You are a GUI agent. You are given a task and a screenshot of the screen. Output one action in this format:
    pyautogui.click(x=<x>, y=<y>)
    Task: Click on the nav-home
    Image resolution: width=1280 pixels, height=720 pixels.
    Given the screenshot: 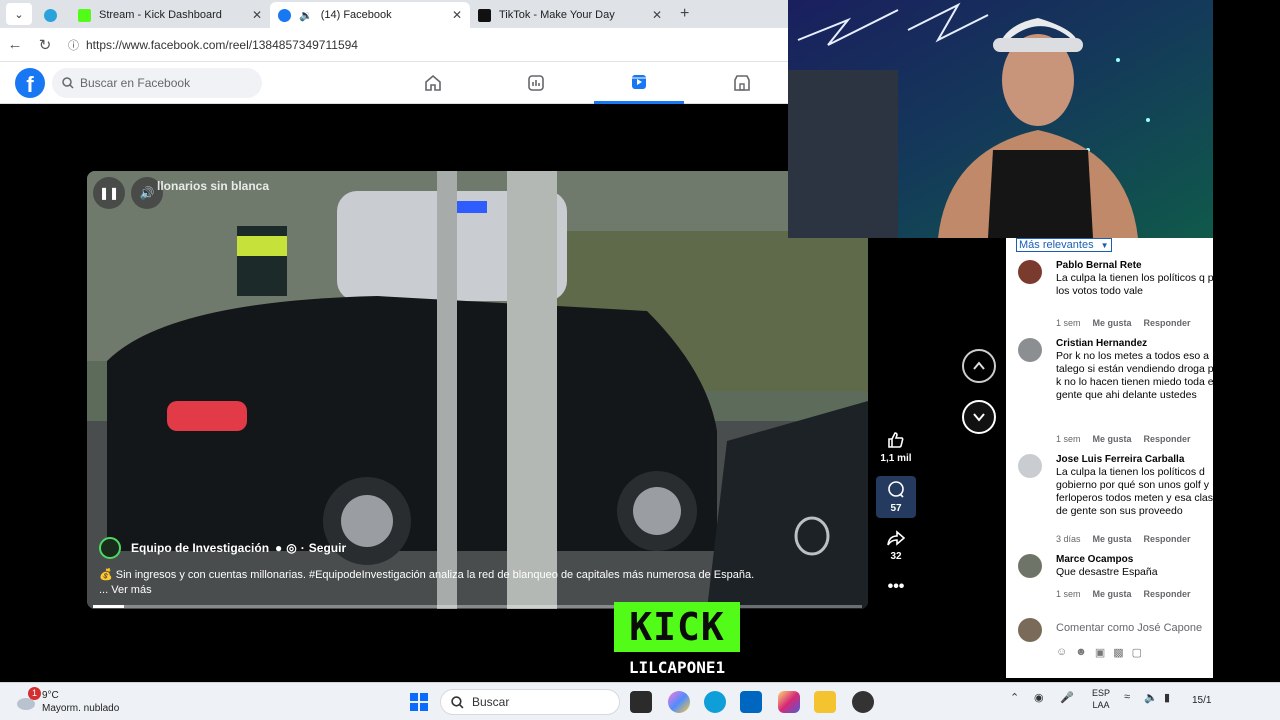 What is the action you would take?
    pyautogui.click(x=433, y=83)
    